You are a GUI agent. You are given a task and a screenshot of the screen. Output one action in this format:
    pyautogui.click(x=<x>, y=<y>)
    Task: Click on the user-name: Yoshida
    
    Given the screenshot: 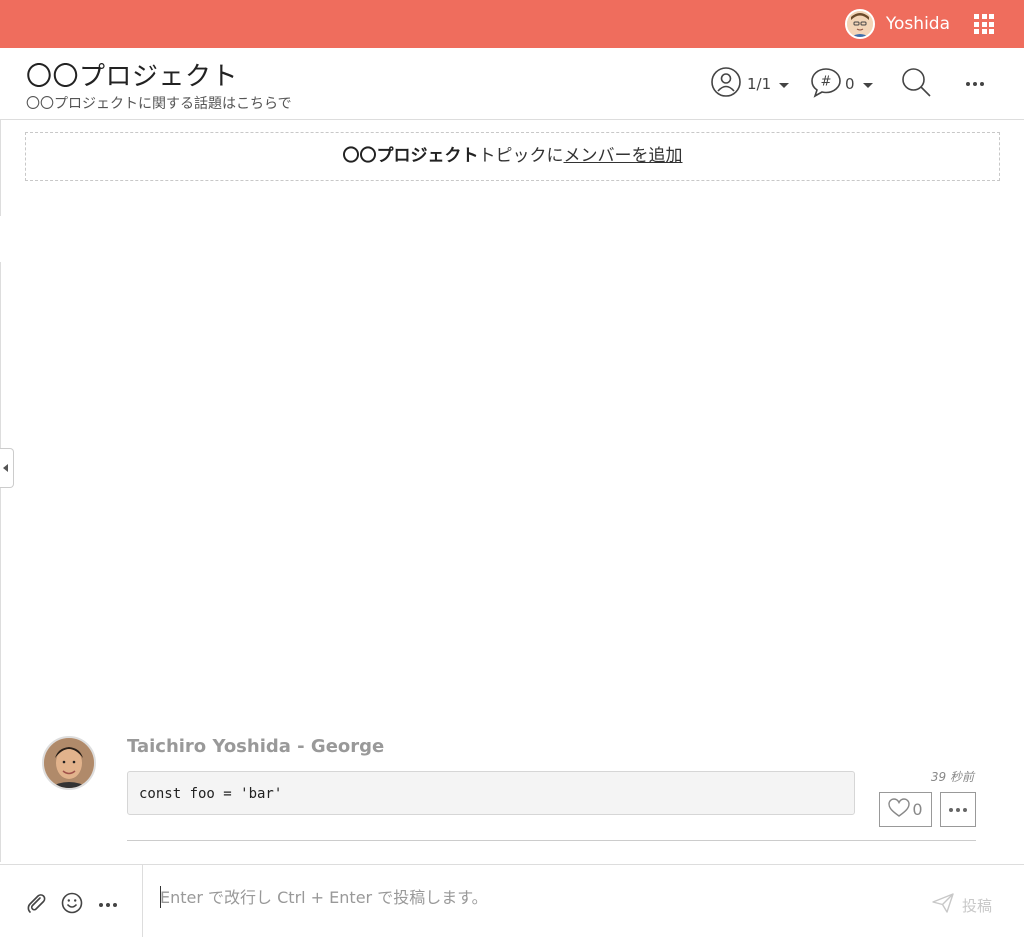 What is the action you would take?
    pyautogui.click(x=917, y=24)
    